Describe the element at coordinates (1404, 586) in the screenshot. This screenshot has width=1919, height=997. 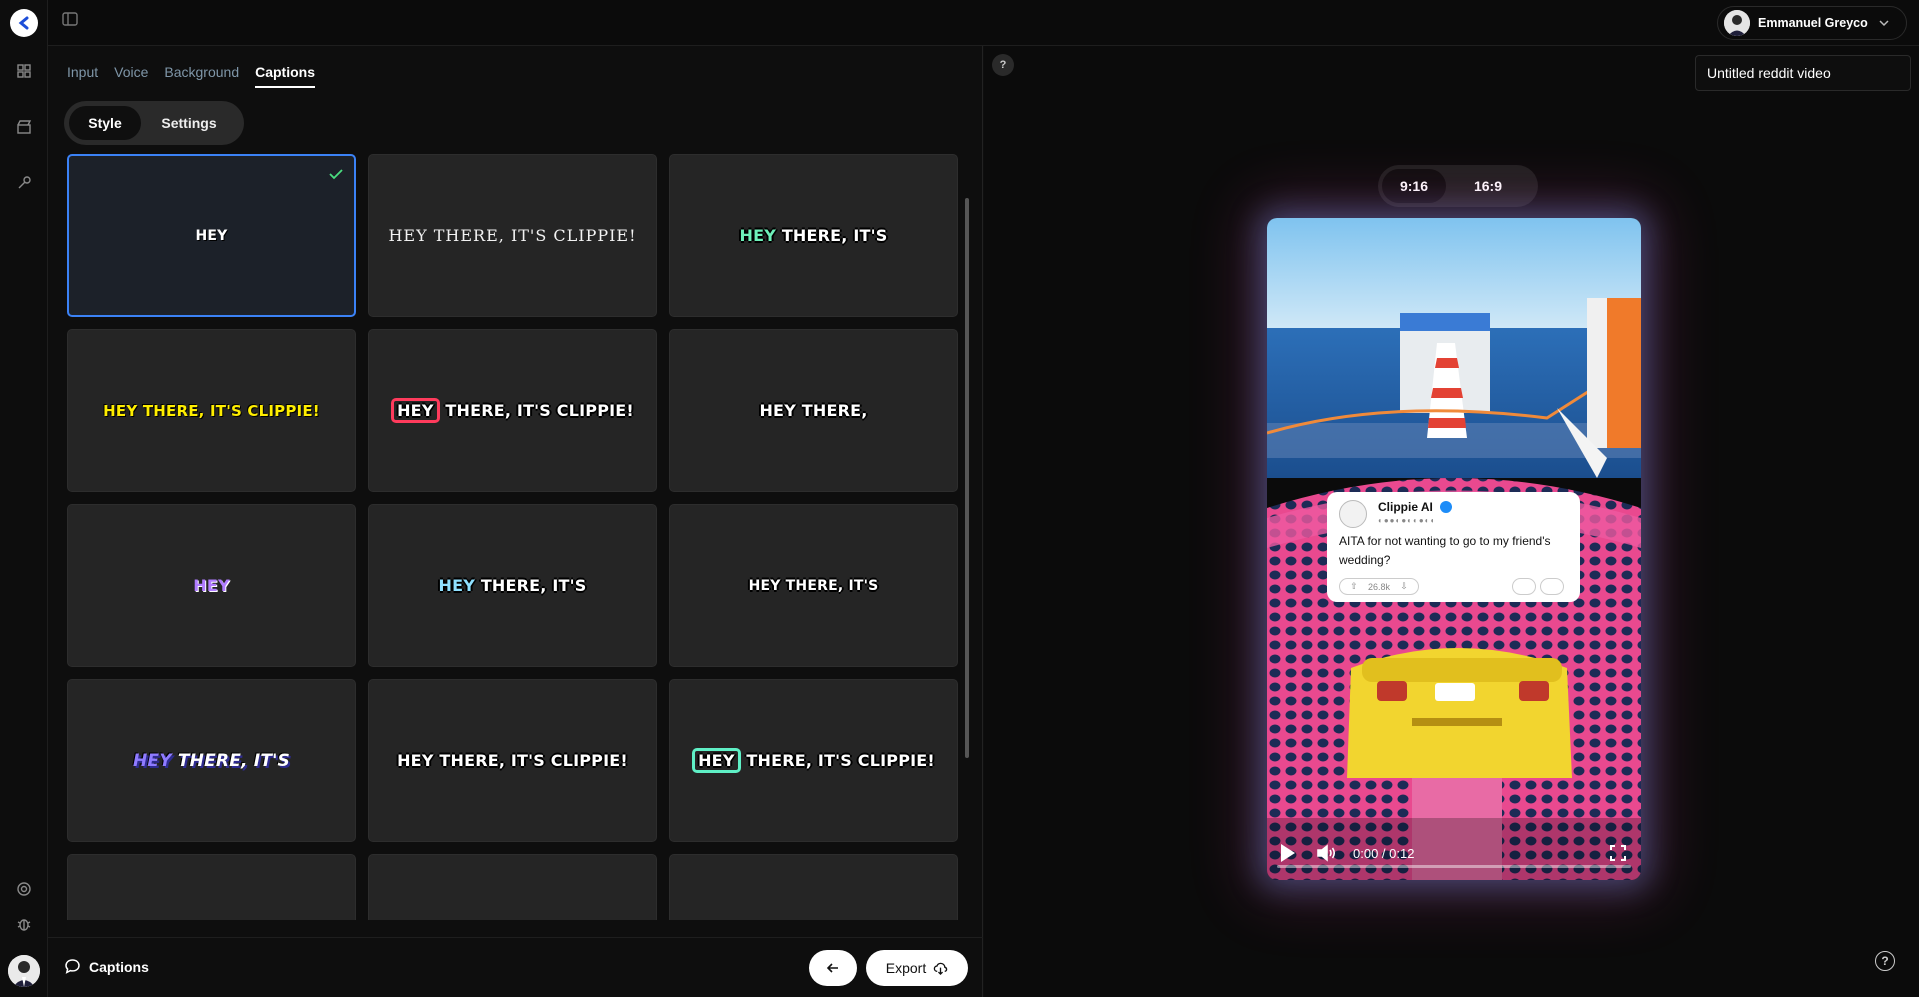
I see `downvote-icon: ⇩` at that location.